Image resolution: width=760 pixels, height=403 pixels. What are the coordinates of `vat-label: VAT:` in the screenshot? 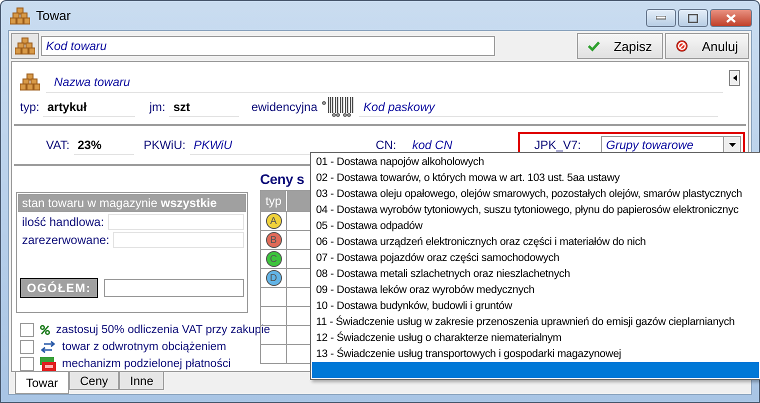 It's located at (58, 145).